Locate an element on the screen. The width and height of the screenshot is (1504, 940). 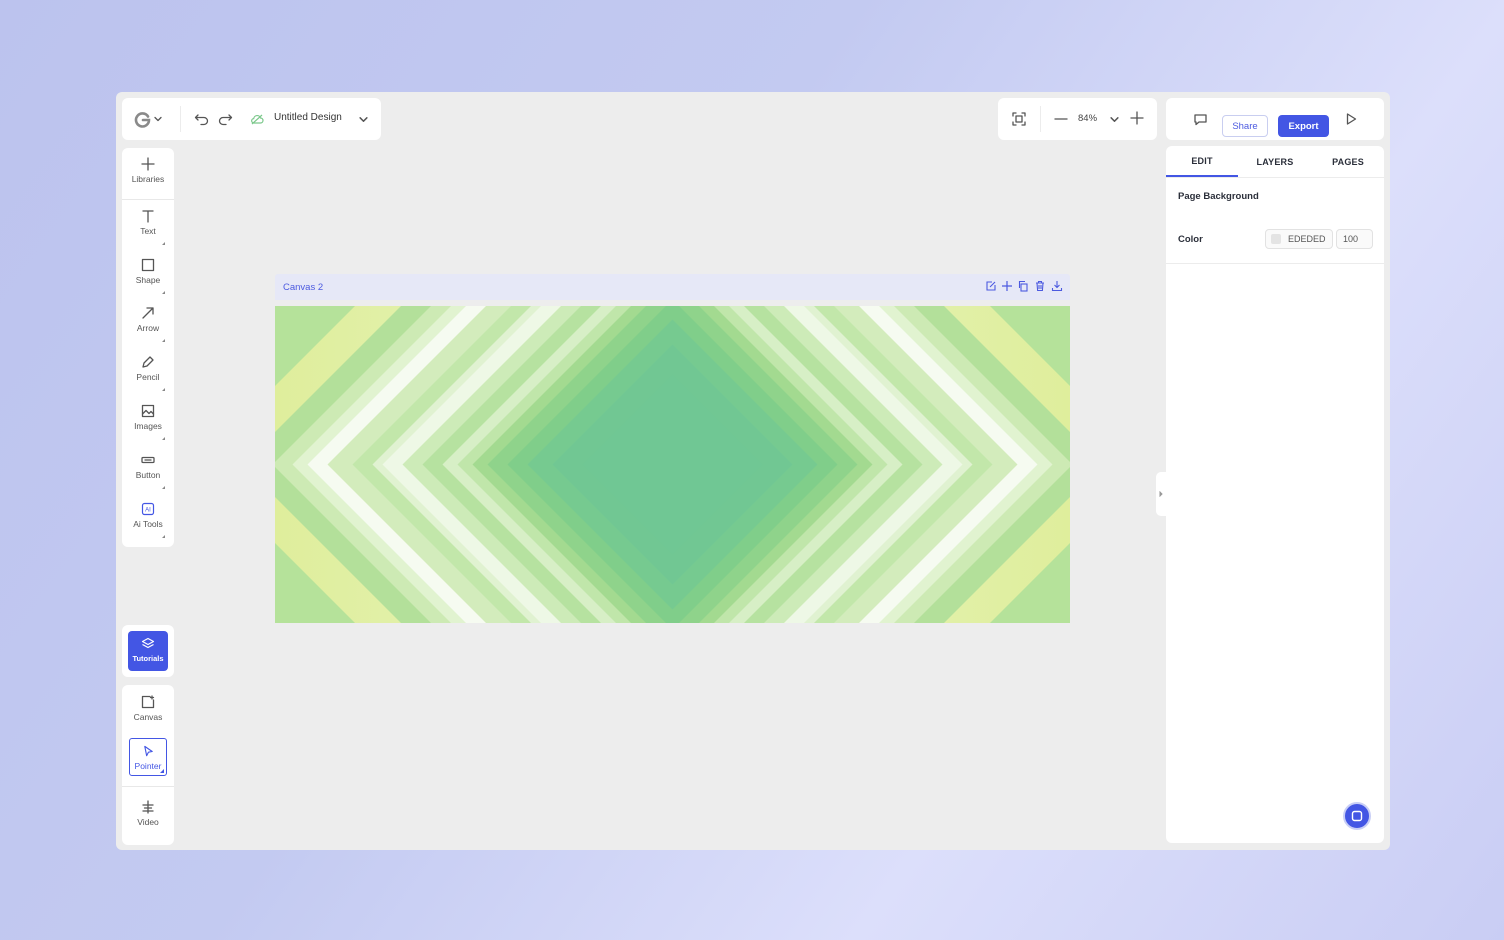
cloud-saved-icon is located at coordinates (257, 119).